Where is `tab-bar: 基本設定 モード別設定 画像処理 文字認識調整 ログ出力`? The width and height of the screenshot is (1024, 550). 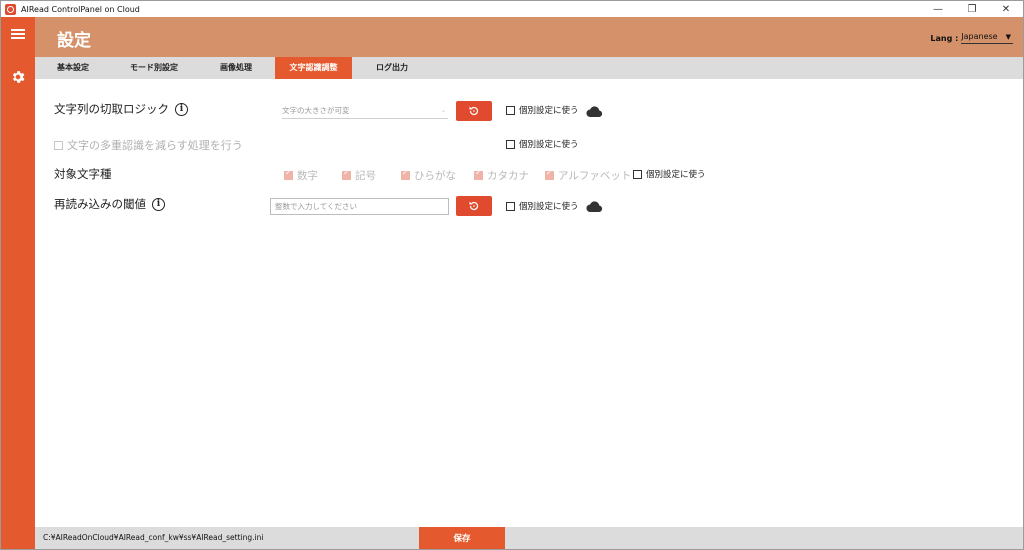 tab-bar: 基本設定 モード別設定 画像処理 文字認識調整 ログ出力 is located at coordinates (529, 68).